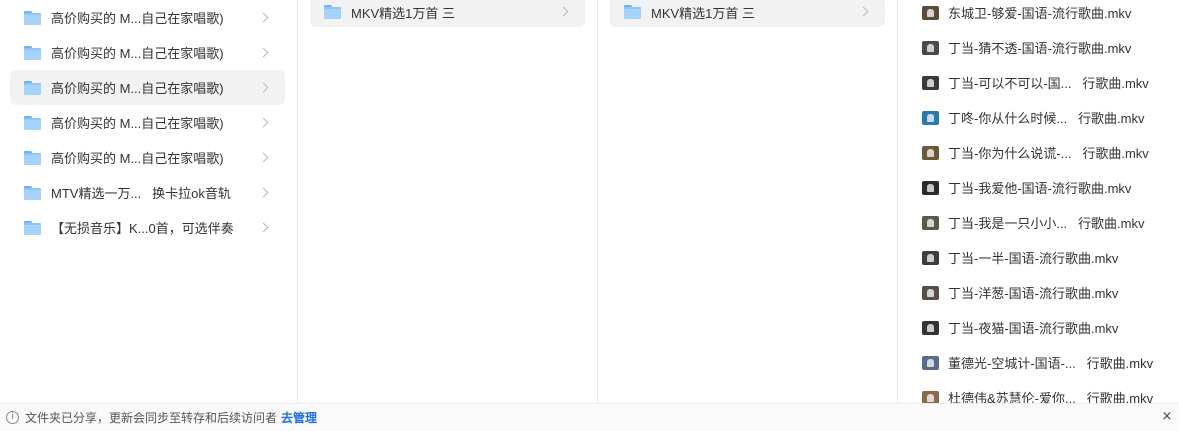 This screenshot has height=431, width=1179. I want to click on video-file-row: 丁当-我爱他-国语-流行歌曲.mkv, so click(1050, 187).